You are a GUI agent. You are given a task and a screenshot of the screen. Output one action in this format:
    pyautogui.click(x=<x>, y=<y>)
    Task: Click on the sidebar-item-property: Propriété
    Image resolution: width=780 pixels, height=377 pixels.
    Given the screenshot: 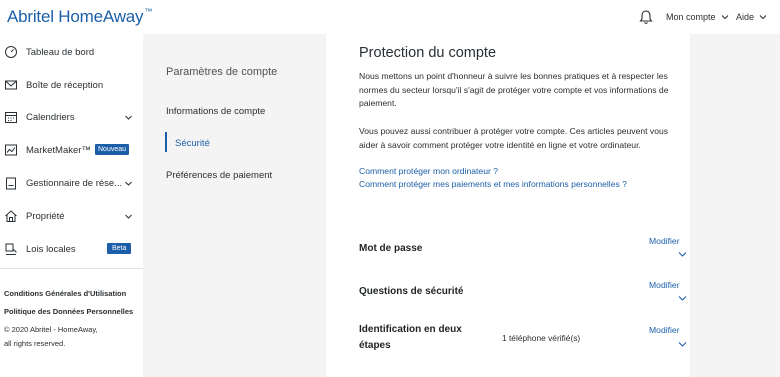 What is the action you would take?
    pyautogui.click(x=71, y=216)
    